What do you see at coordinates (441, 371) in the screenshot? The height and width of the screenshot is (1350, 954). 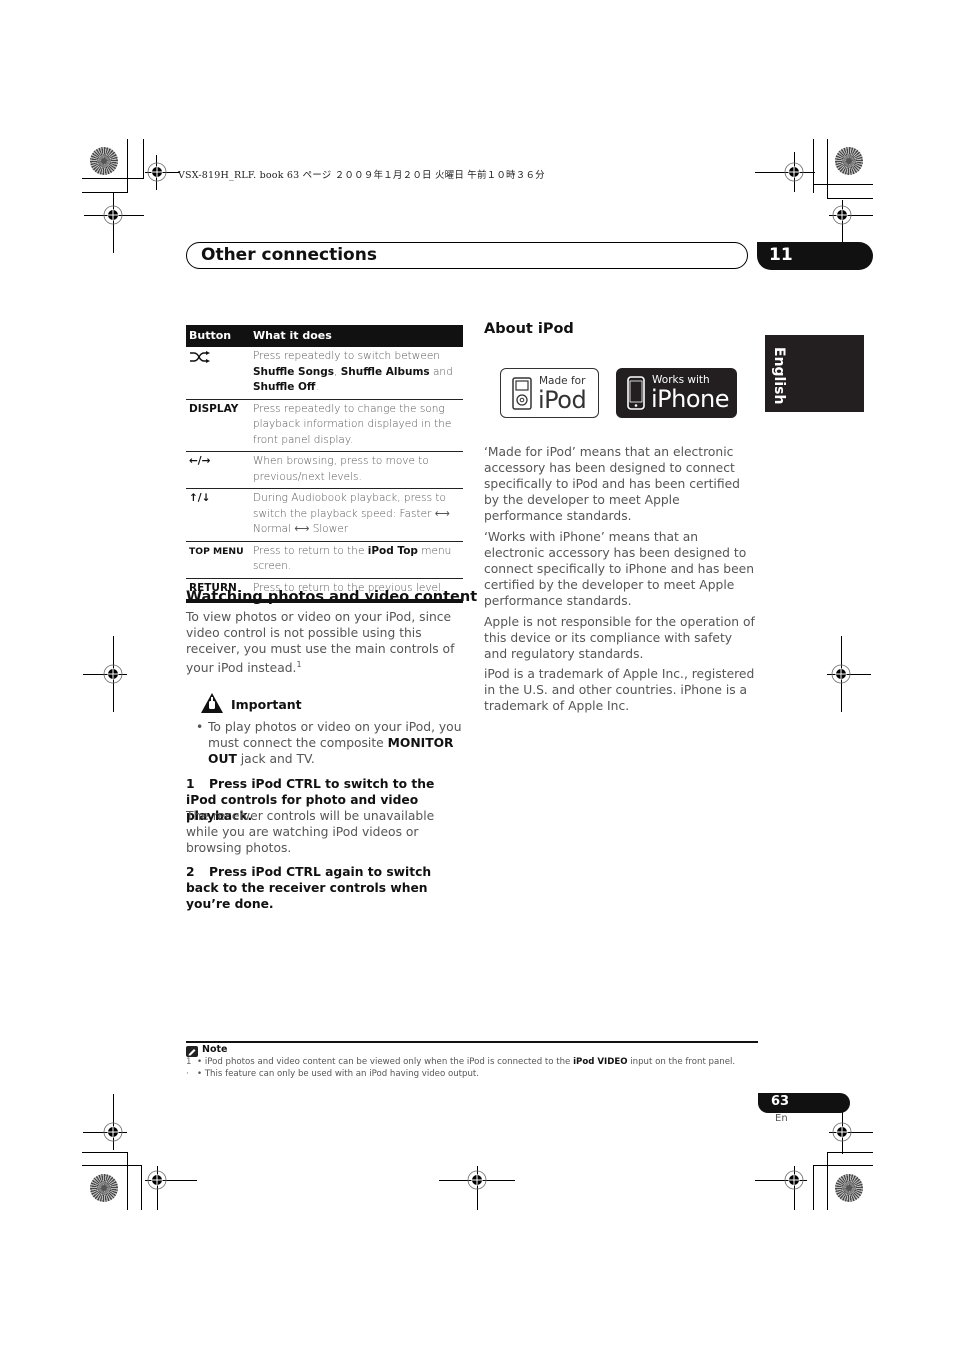 I see `description-text: and` at bounding box center [441, 371].